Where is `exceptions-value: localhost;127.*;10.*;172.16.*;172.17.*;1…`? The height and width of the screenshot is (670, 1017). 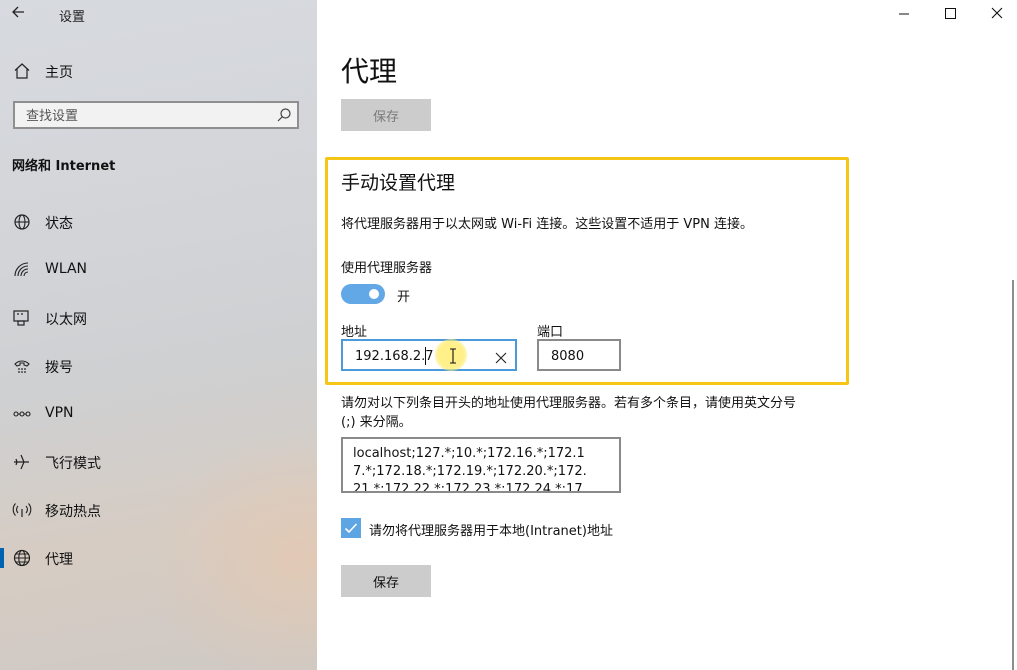
exceptions-value: localhost;127.*;10.*;172.16.*;172.17.*;1… is located at coordinates (470, 469).